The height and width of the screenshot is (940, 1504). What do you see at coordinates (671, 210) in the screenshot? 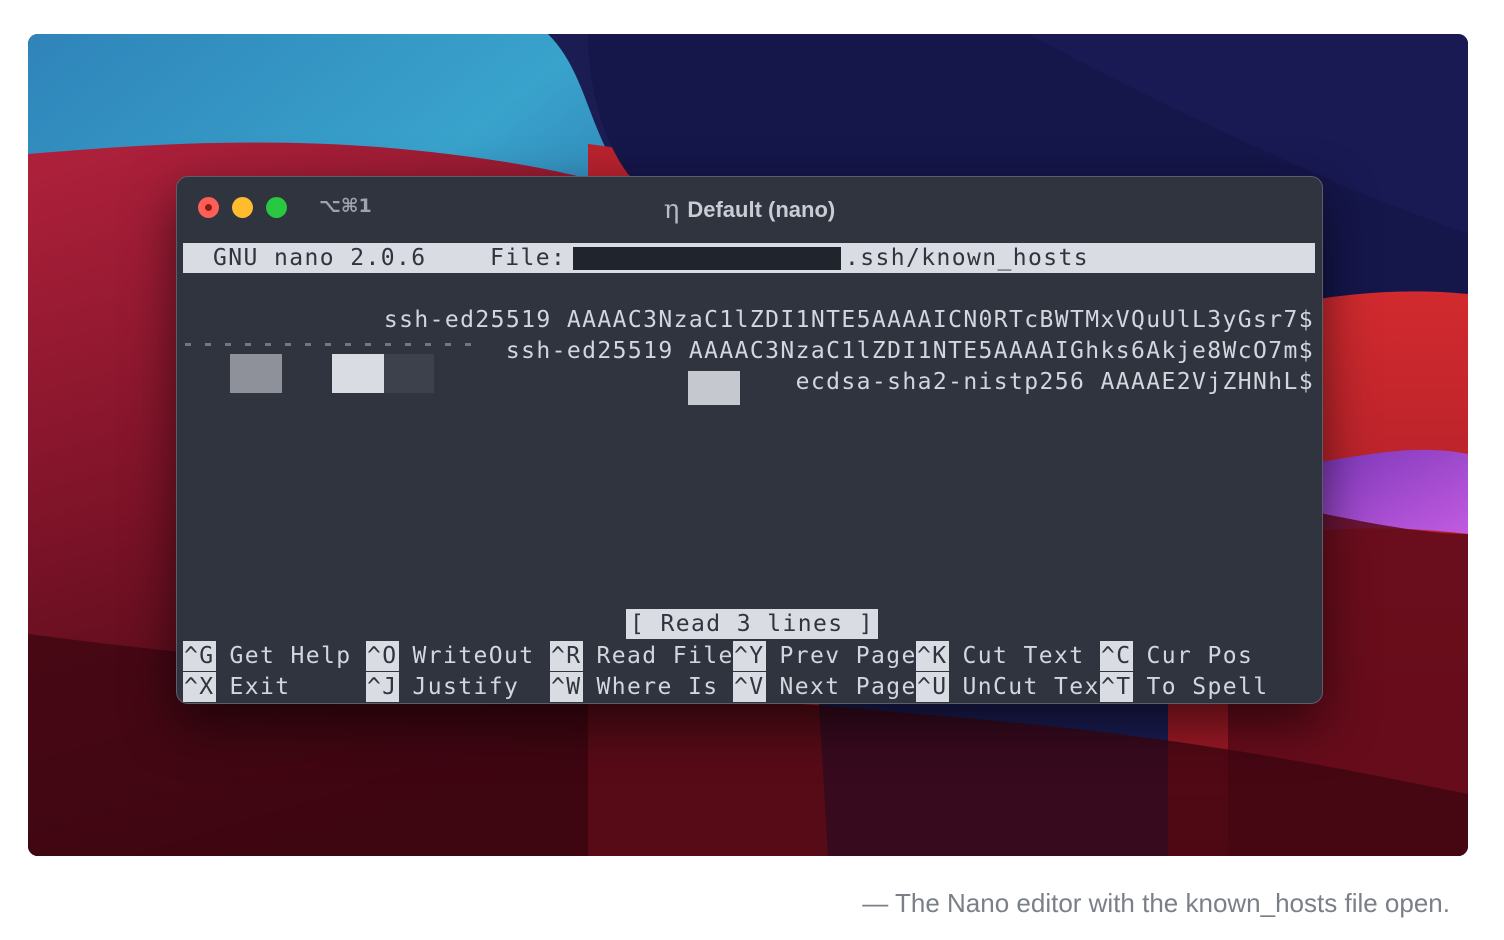
I see `shell-icon: η` at bounding box center [671, 210].